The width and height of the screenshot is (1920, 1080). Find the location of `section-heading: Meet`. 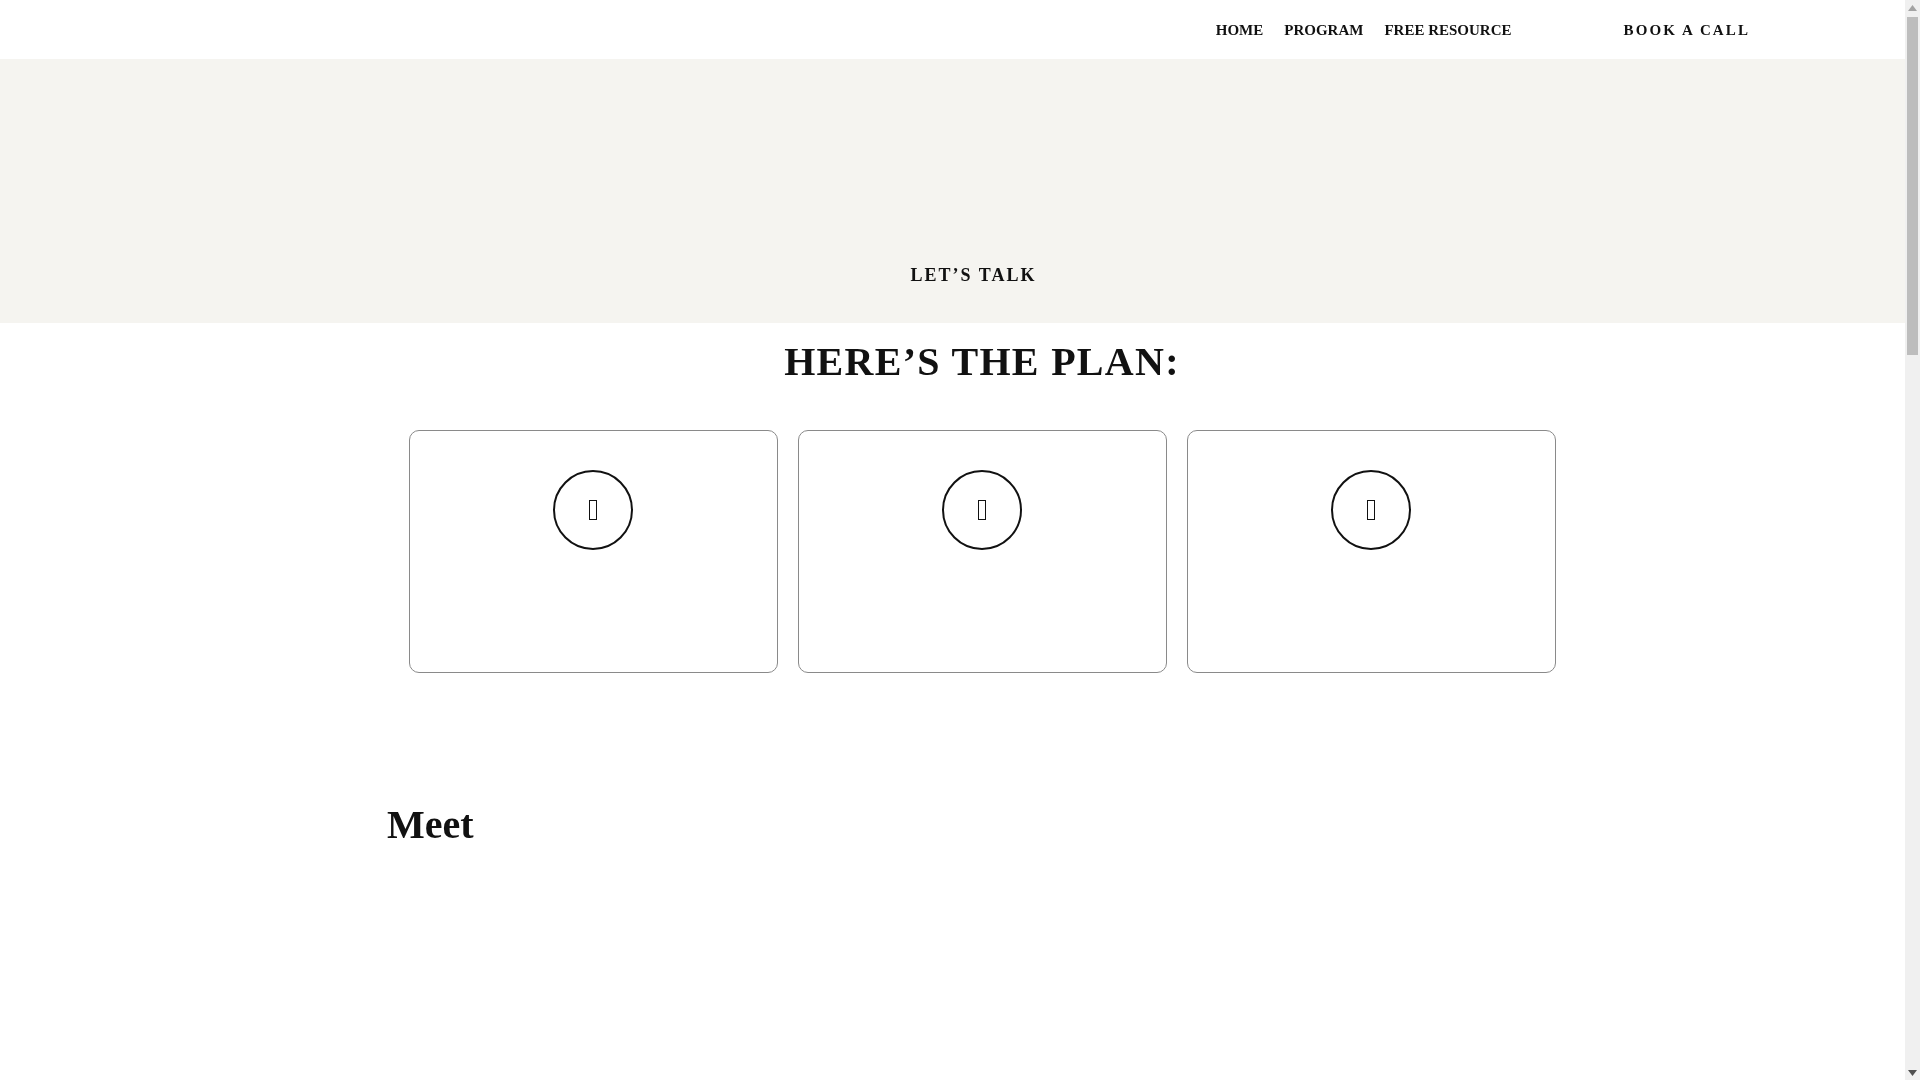

section-heading: Meet is located at coordinates (430, 825).